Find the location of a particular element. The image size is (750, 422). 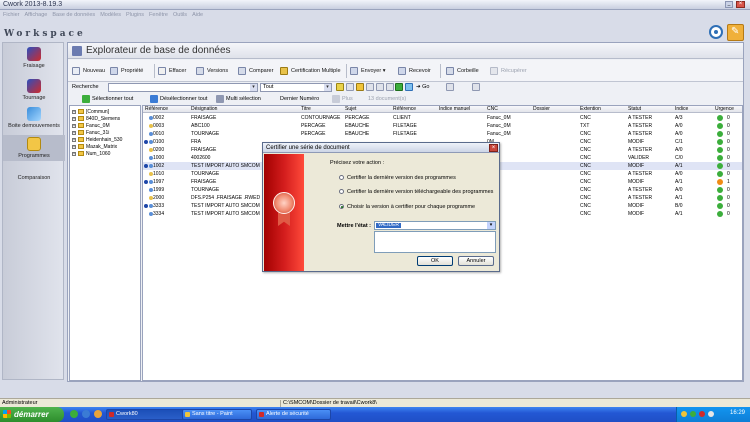

table-cell is located at coordinates (555, 133).